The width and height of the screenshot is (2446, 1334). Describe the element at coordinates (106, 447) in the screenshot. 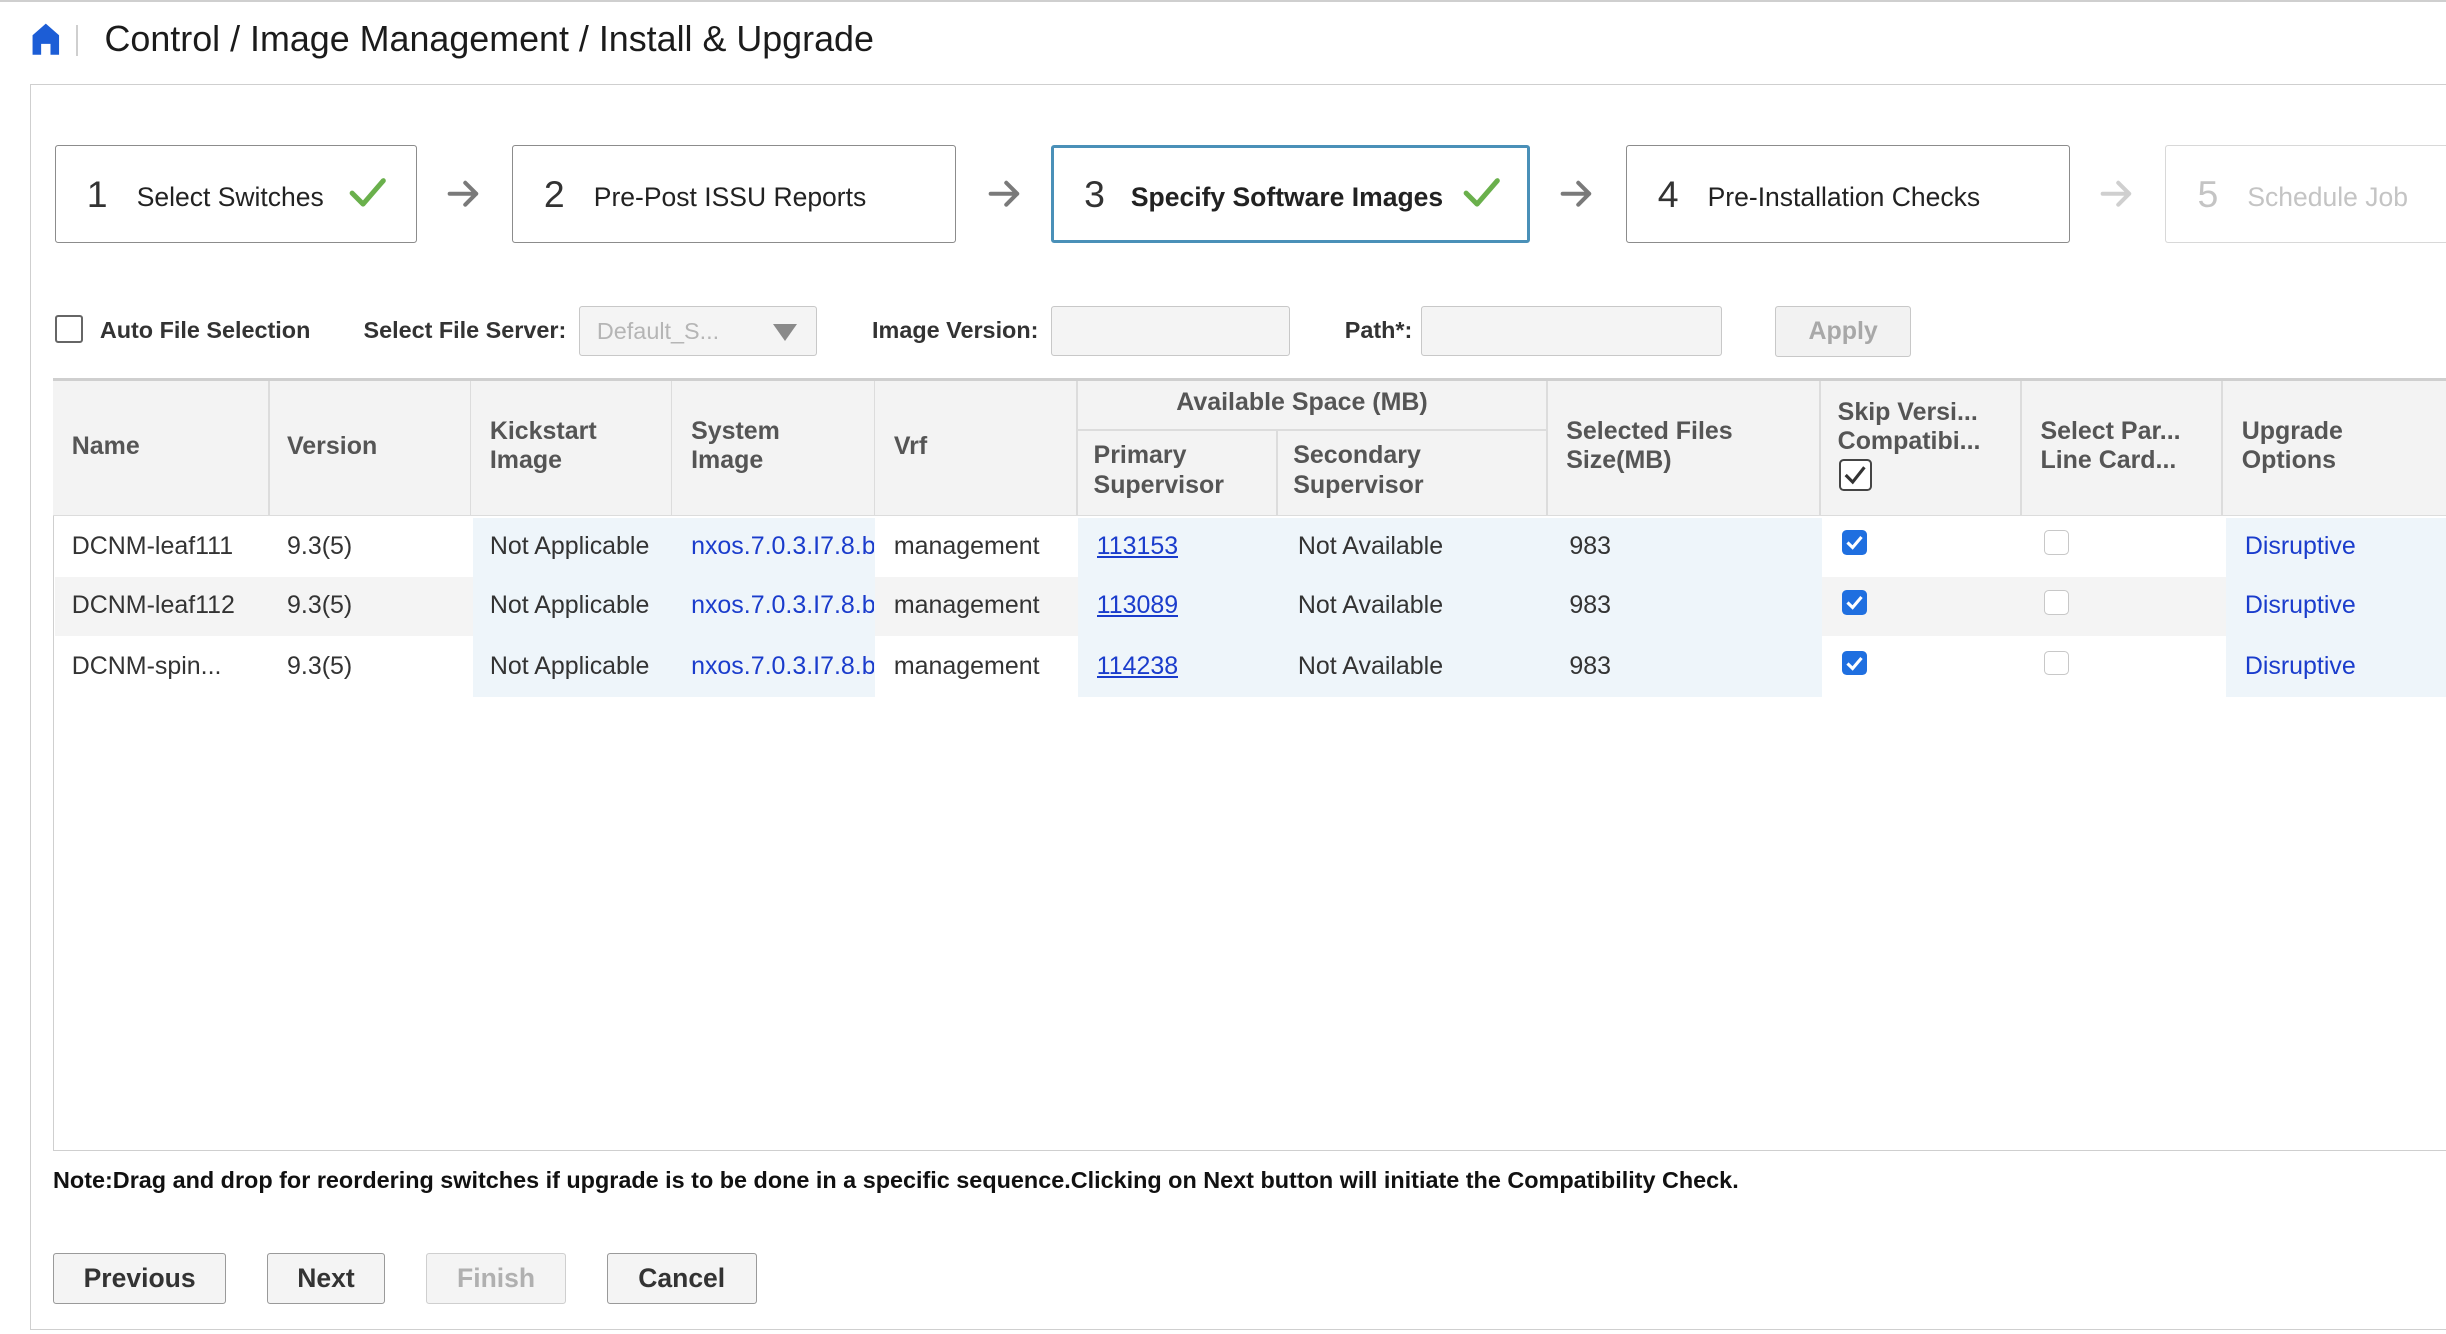

I see `th-name: Name` at that location.